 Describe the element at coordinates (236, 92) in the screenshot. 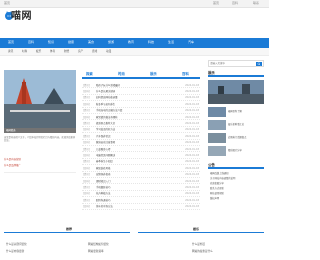

I see `sidebar-image-main` at that location.